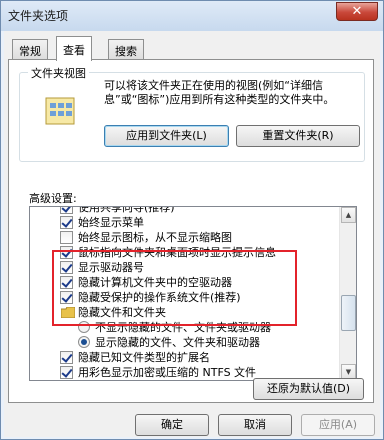 This screenshot has width=384, height=440. What do you see at coordinates (144, 357) in the screenshot?
I see `setting-label: 隐藏已知文件类型的扩展名` at bounding box center [144, 357].